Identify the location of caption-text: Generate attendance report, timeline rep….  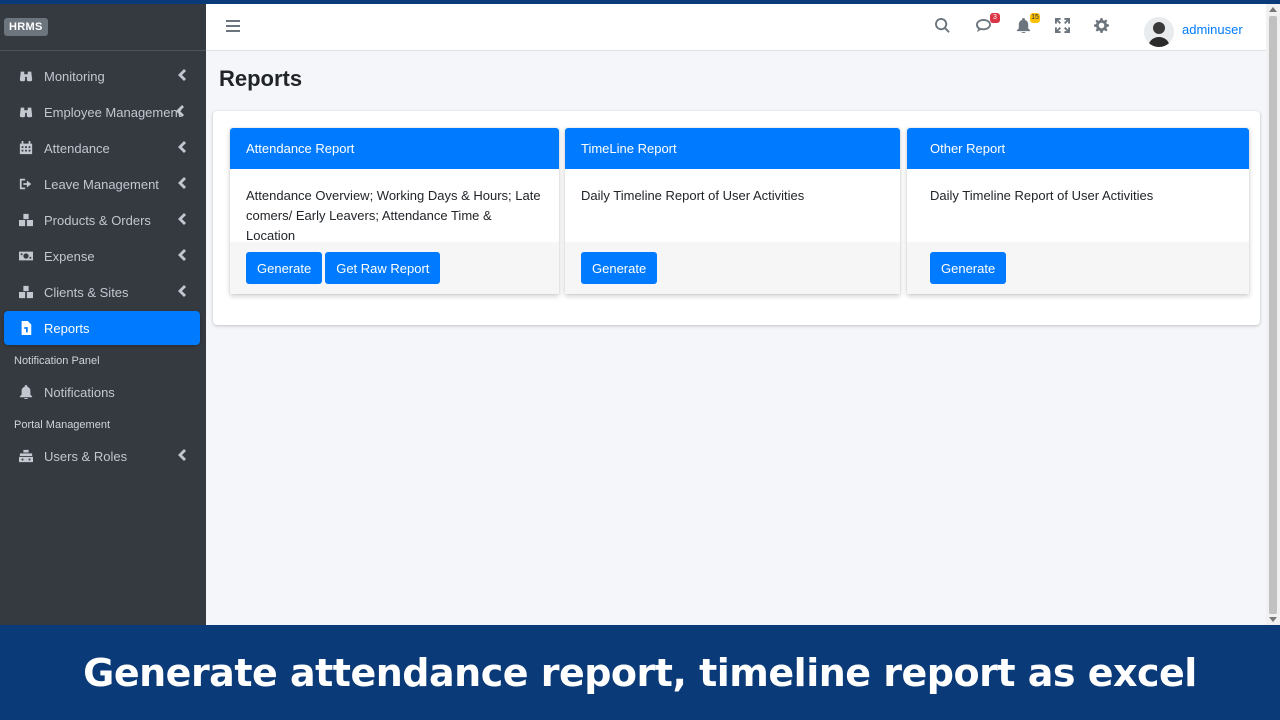
(640, 672).